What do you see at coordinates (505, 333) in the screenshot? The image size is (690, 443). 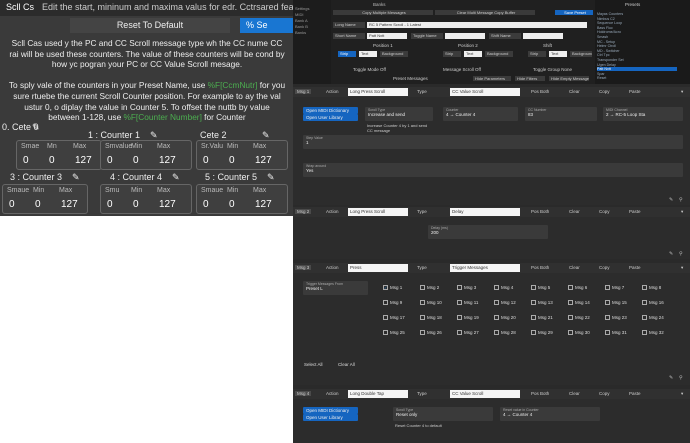 I see `trigger-checkbox: Msg 28` at bounding box center [505, 333].